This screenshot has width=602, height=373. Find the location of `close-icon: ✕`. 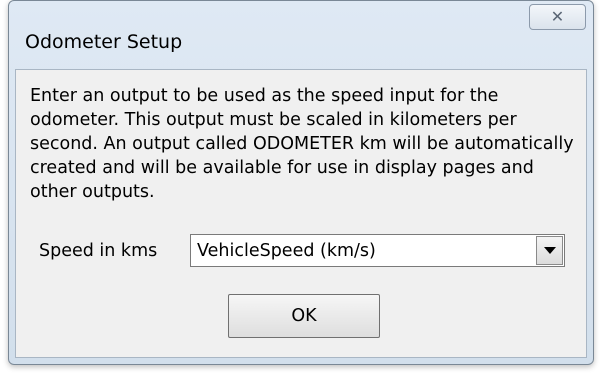

close-icon: ✕ is located at coordinates (557, 16).